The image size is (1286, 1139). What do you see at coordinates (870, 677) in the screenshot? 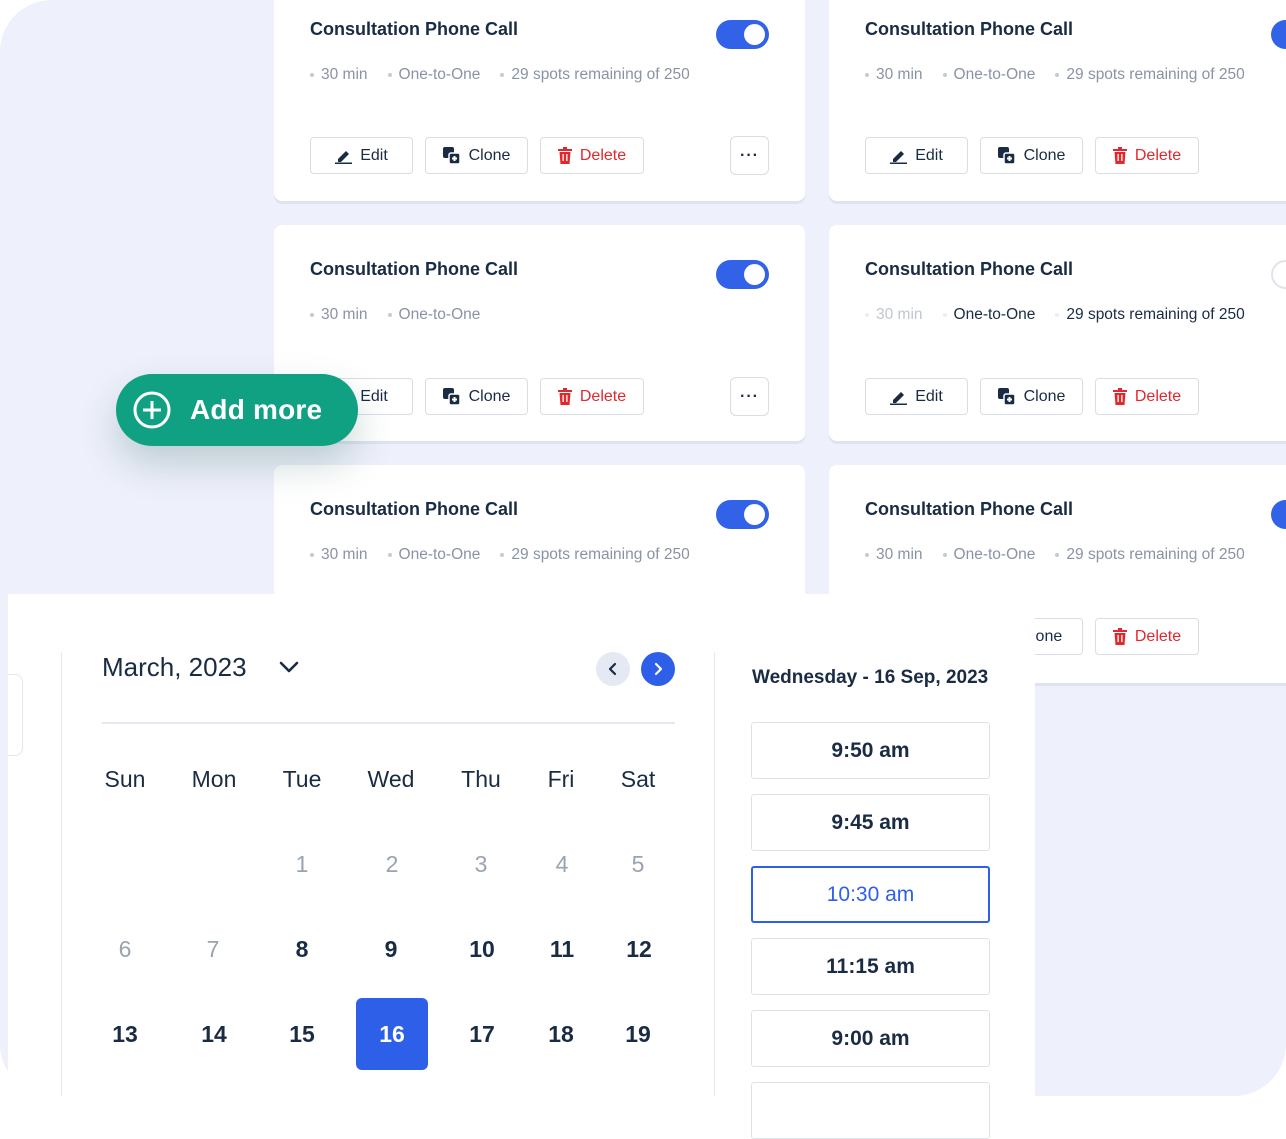
I see `selected-date-heading: Wednesday - 16 Sep, 2023` at bounding box center [870, 677].